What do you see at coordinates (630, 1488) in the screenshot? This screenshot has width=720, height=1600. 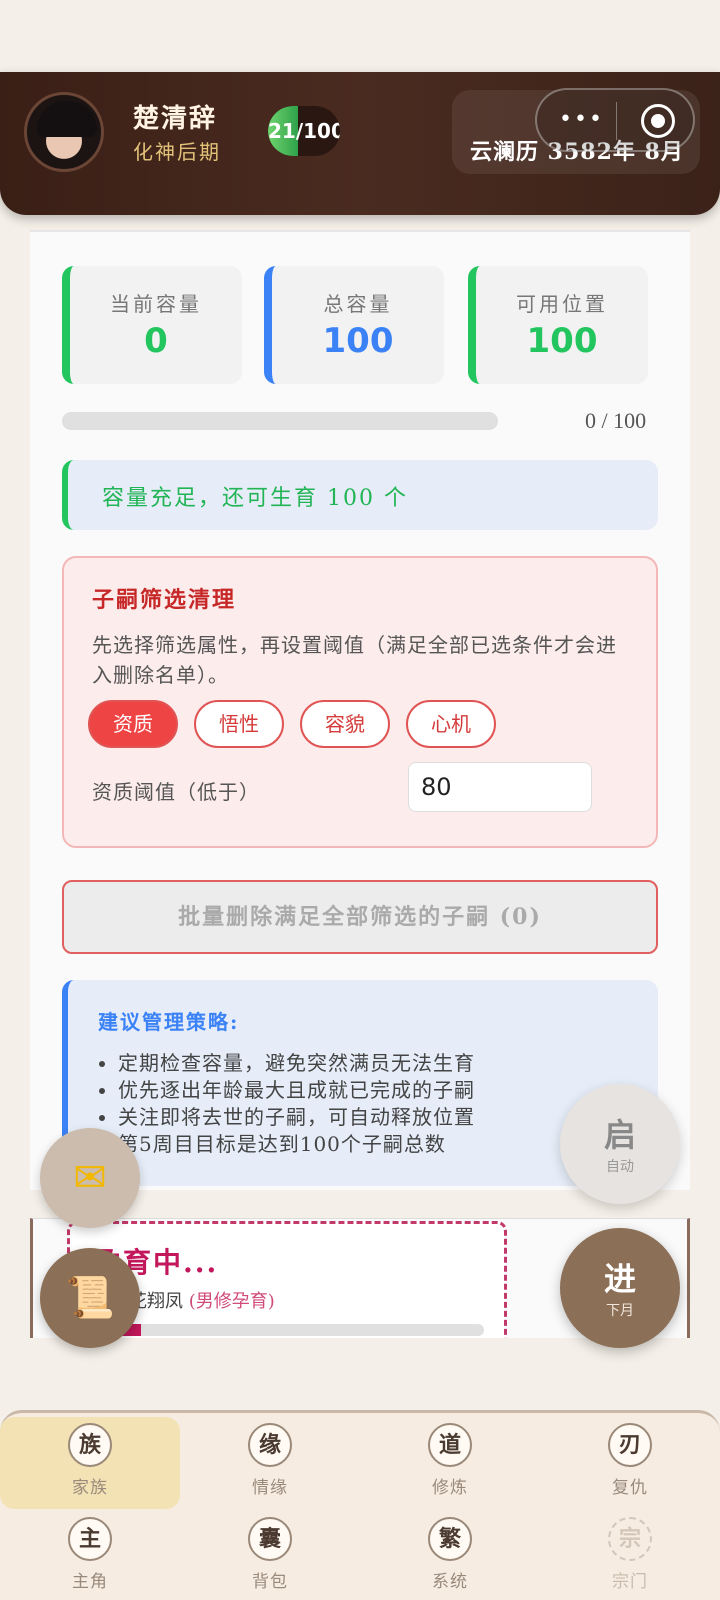 I see `nav-label: 复仇` at bounding box center [630, 1488].